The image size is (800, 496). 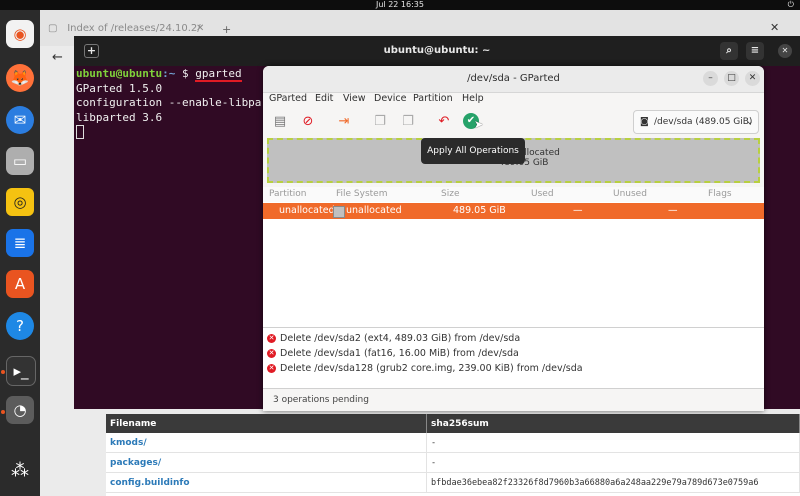 I want to click on menu-help: Help, so click(x=473, y=98).